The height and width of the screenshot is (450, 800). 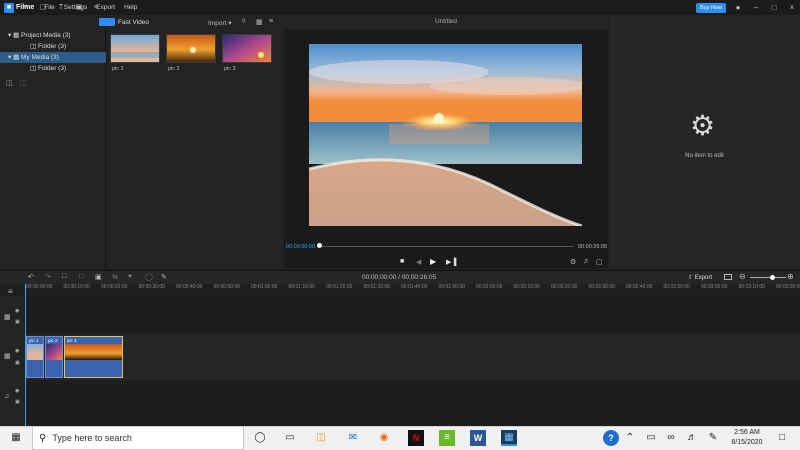 I want to click on copy-icon: □, so click(x=64, y=276).